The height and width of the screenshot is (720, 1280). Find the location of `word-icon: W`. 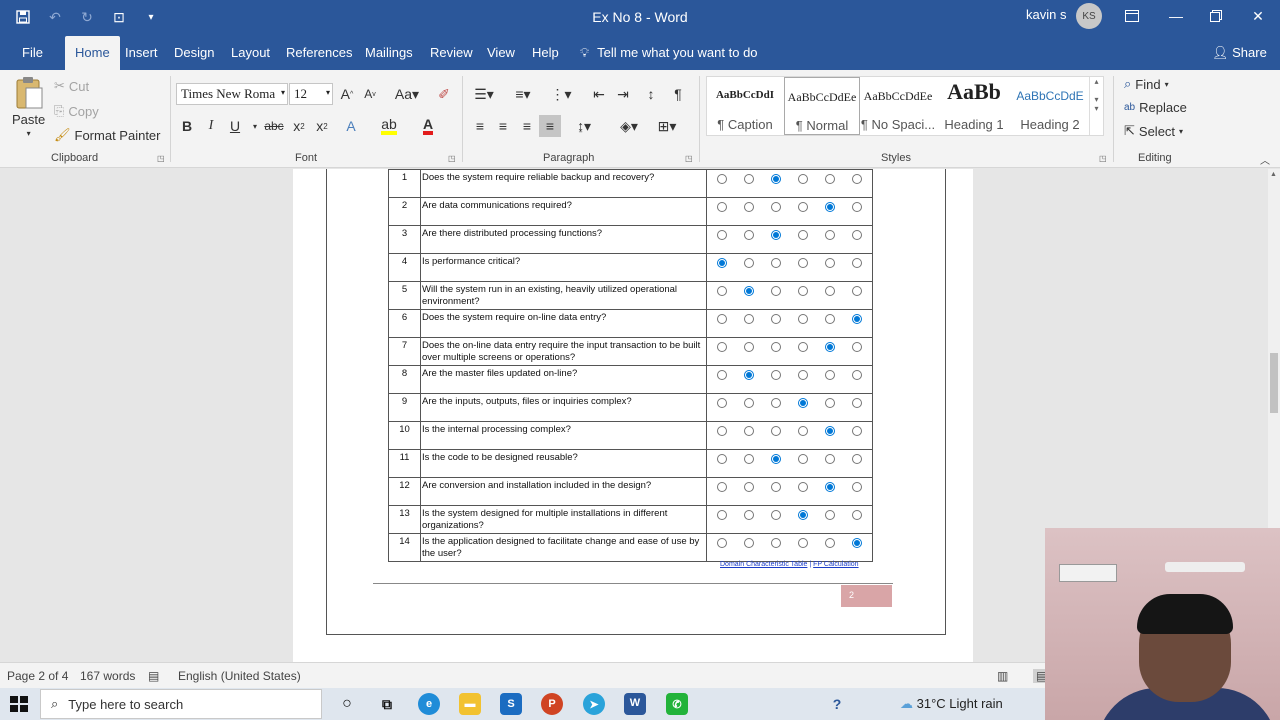

word-icon: W is located at coordinates (635, 704).